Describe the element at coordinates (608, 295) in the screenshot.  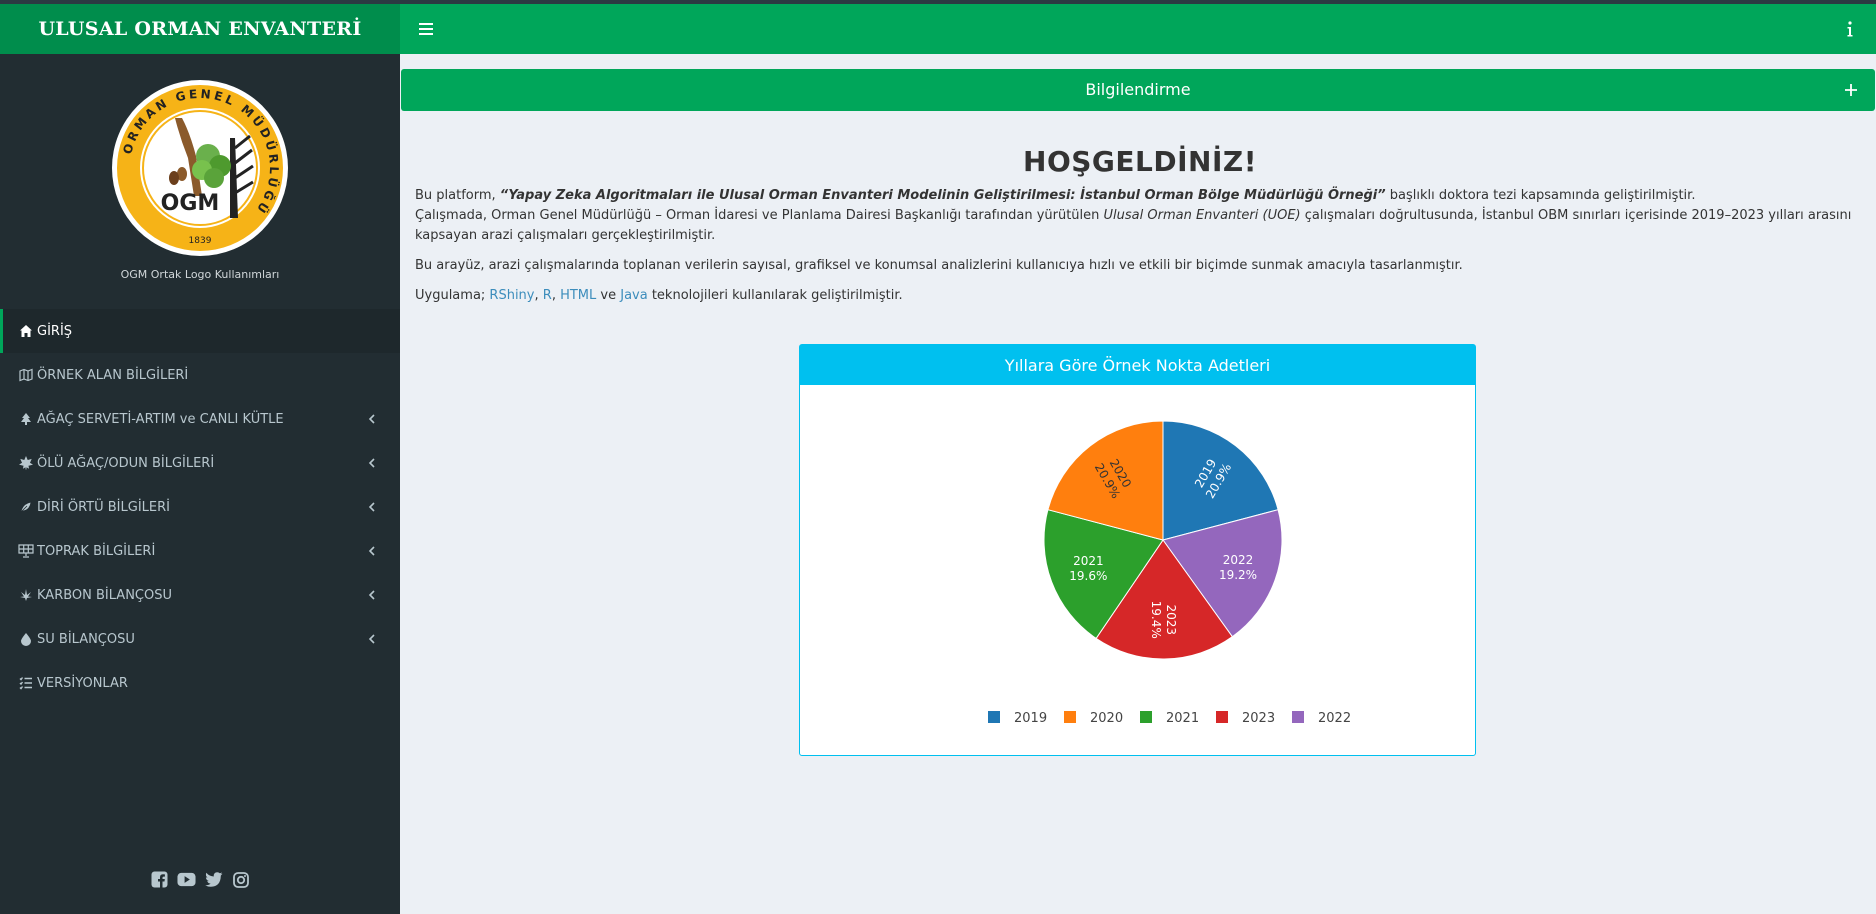
I see `tech-sep-3: ve` at that location.